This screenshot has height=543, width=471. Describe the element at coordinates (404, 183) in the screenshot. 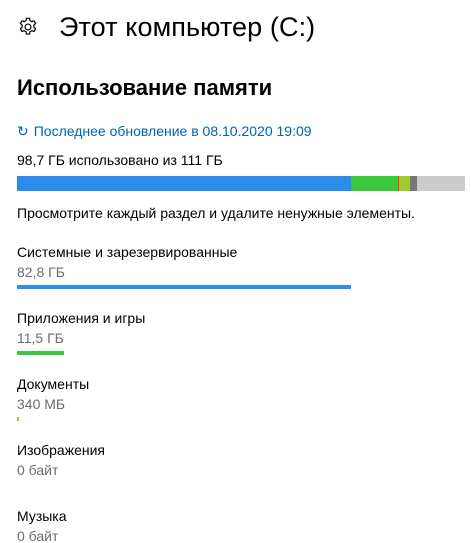

I see `usage-segment-other-green` at that location.